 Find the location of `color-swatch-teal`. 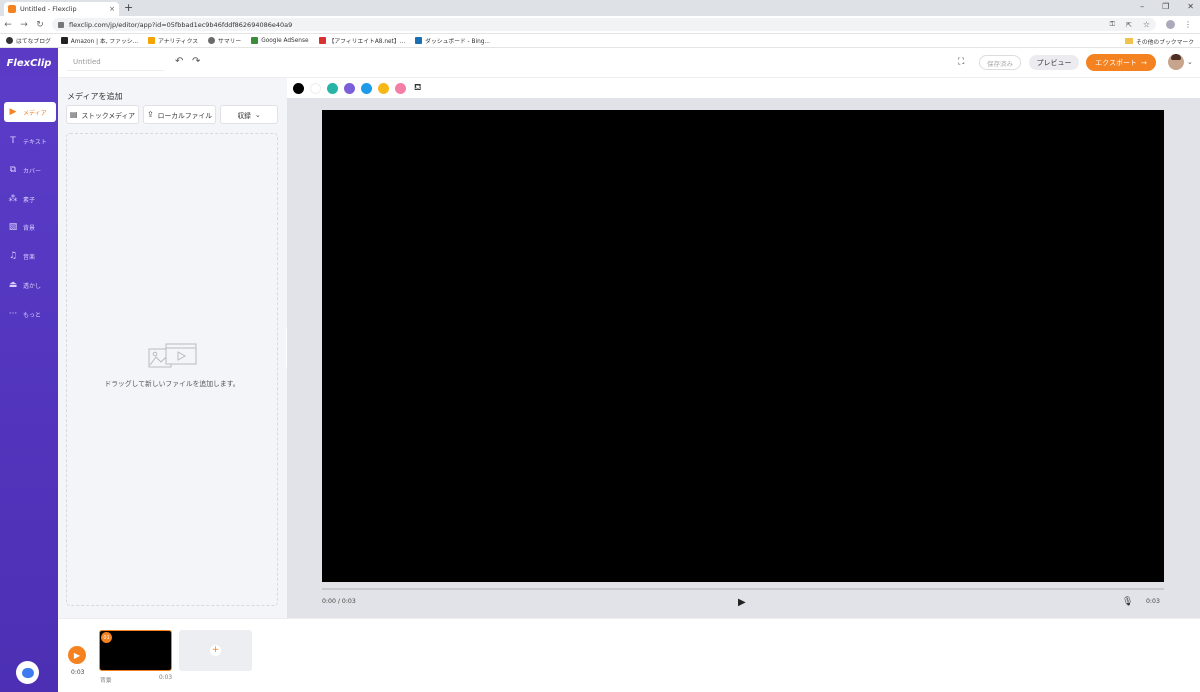

color-swatch-teal is located at coordinates (332, 88).